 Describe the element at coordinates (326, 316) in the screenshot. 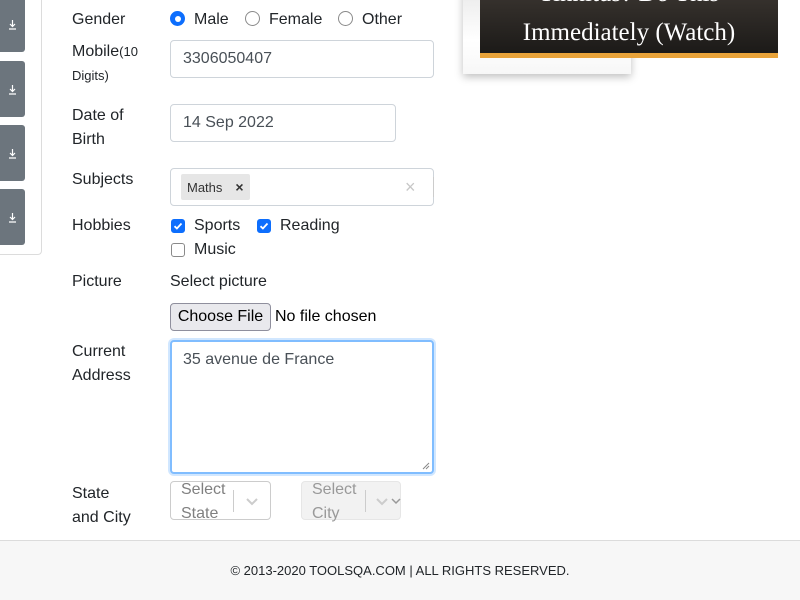

I see `file-status: No file chosen` at that location.